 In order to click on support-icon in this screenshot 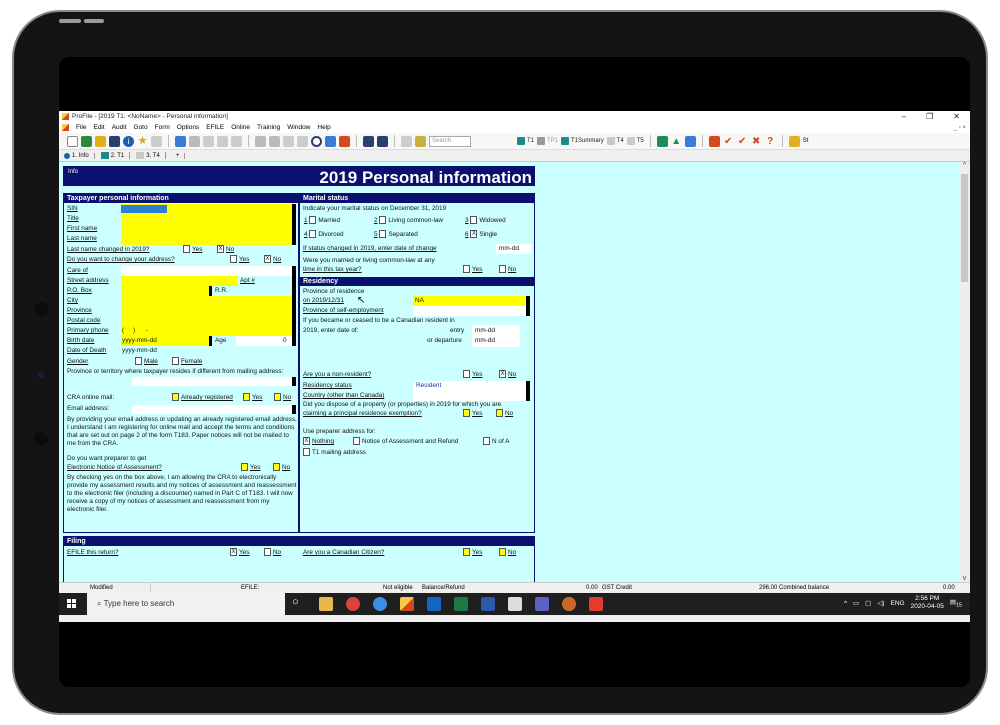, I will do `click(794, 141)`.